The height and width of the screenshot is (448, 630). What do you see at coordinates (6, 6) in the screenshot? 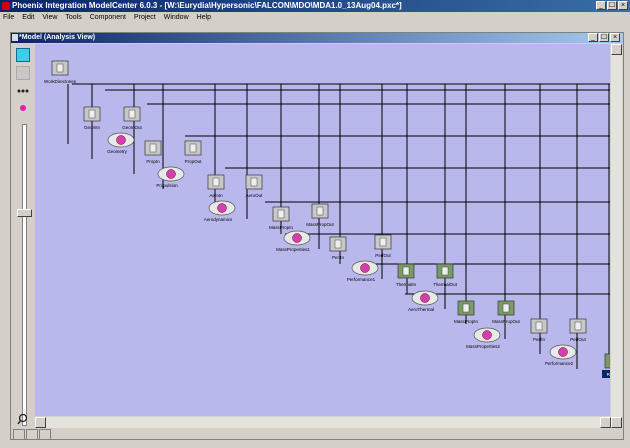
I see `phoenix-app-icon` at bounding box center [6, 6].